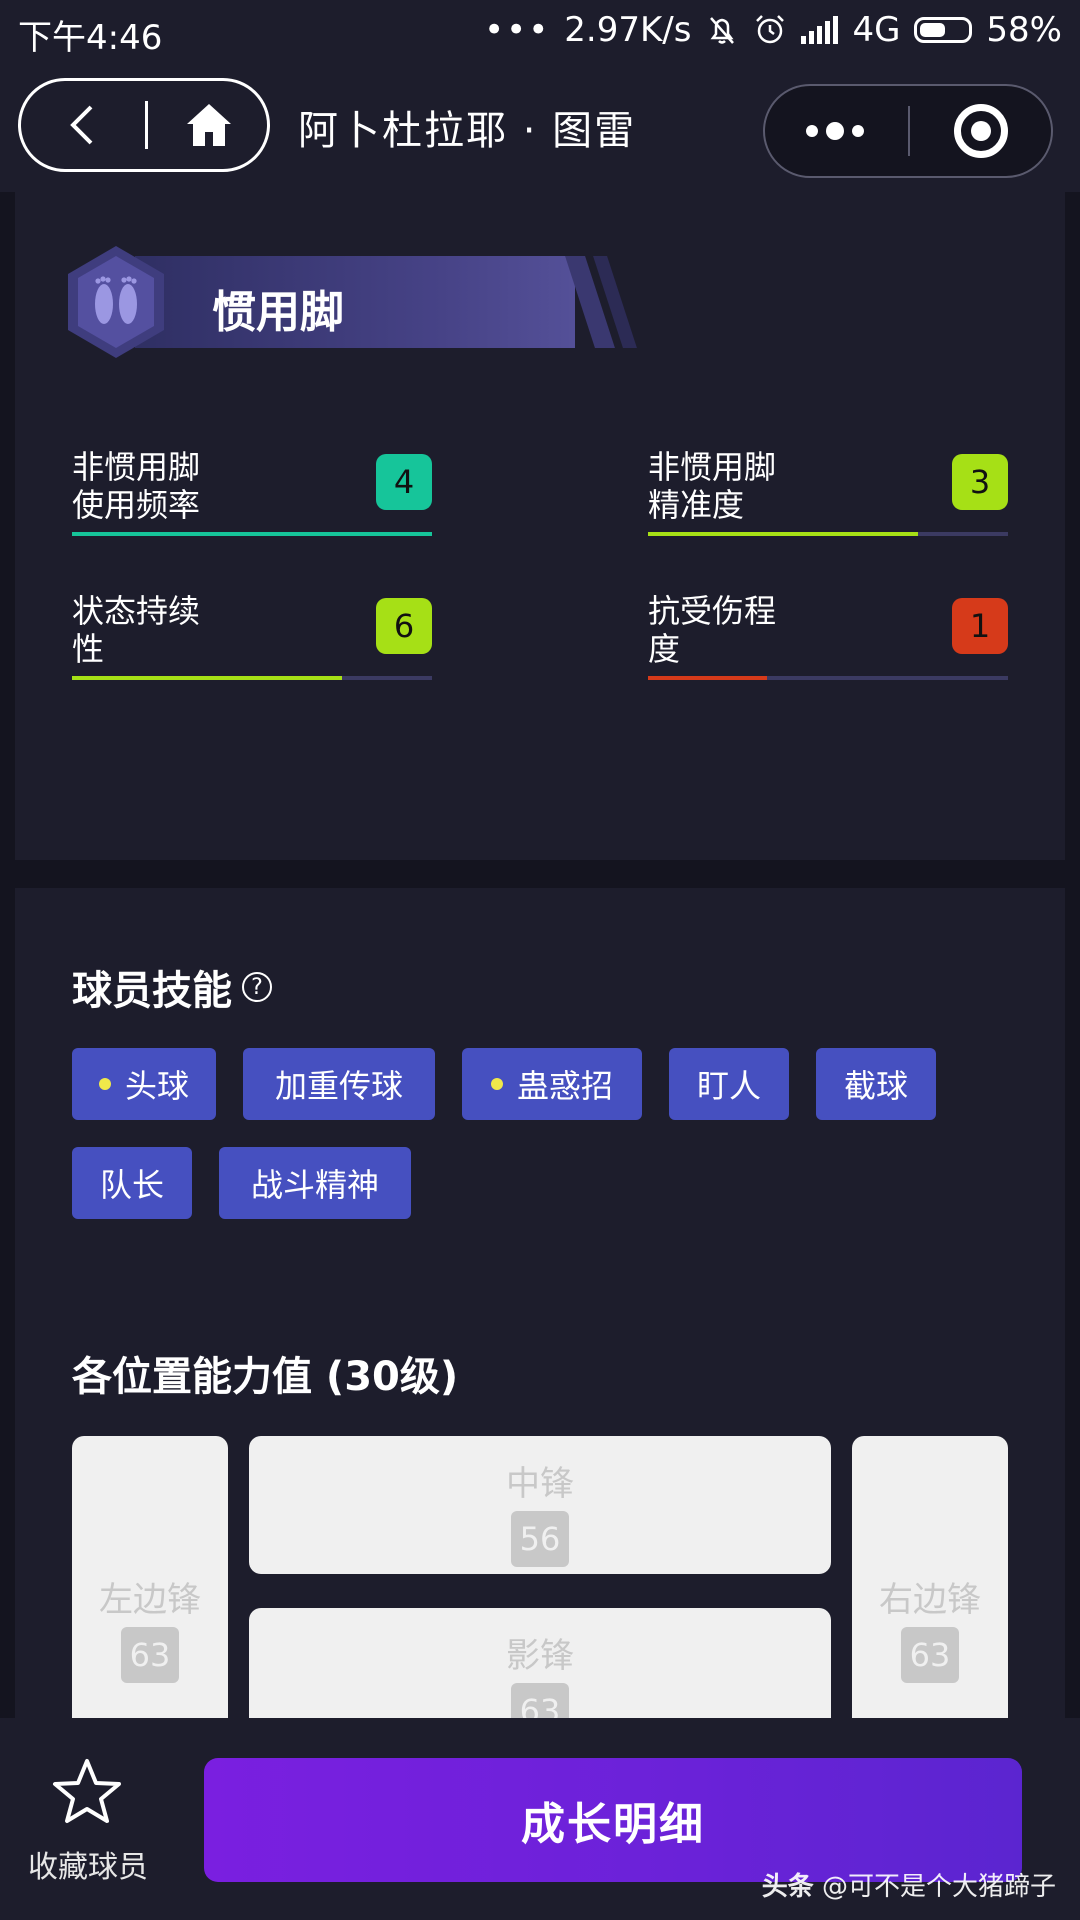 The width and height of the screenshot is (1080, 1920). I want to click on stat-badge: 4, so click(404, 482).